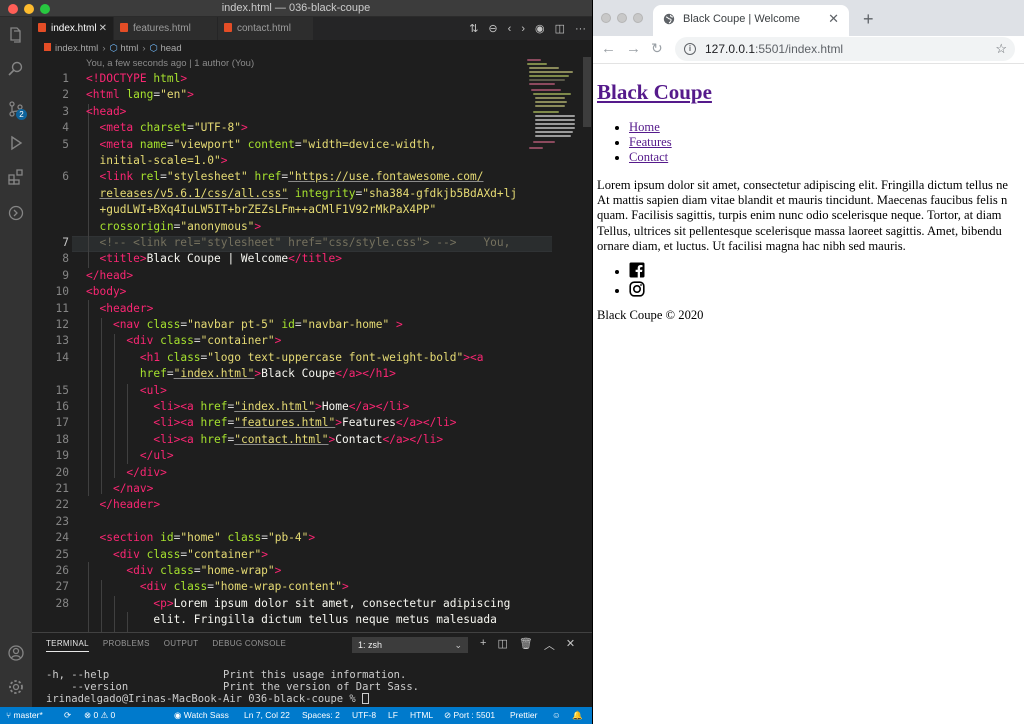  Describe the element at coordinates (16, 35) in the screenshot. I see `explorer-icon` at that location.